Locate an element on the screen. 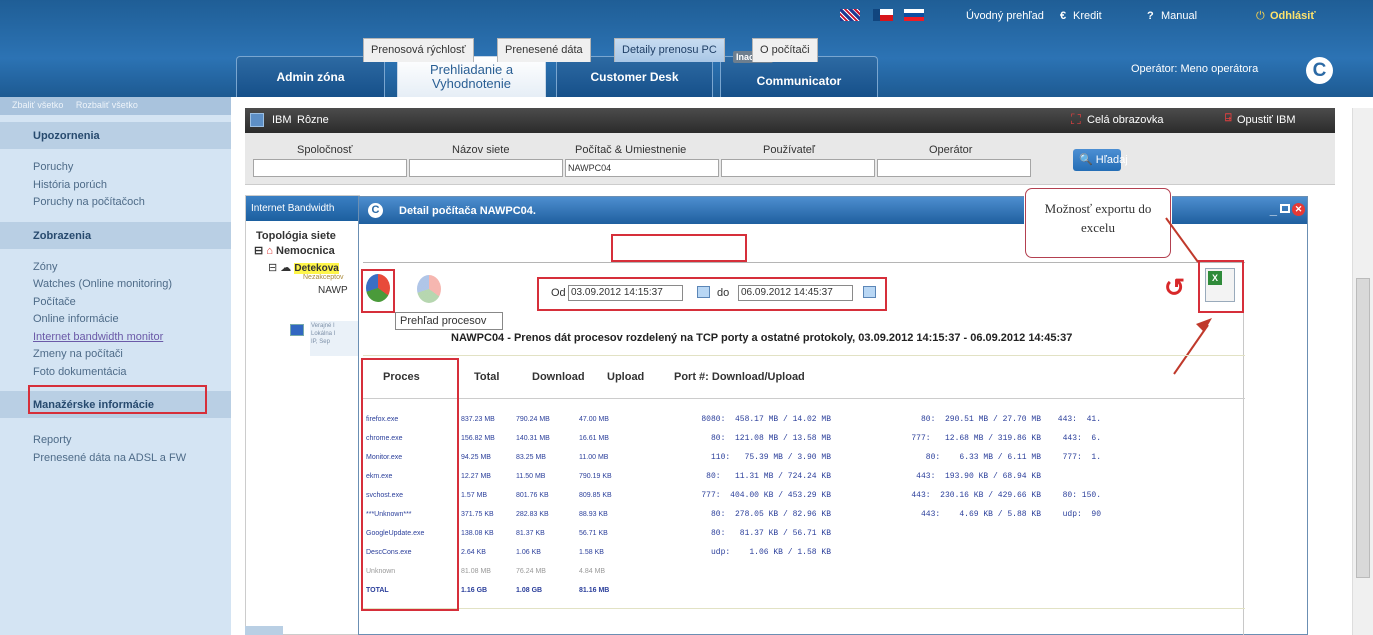 Image resolution: width=1373 pixels, height=635 pixels. value-cell: 80: 6.33 MB / 6.11 MB is located at coordinates (983, 457).